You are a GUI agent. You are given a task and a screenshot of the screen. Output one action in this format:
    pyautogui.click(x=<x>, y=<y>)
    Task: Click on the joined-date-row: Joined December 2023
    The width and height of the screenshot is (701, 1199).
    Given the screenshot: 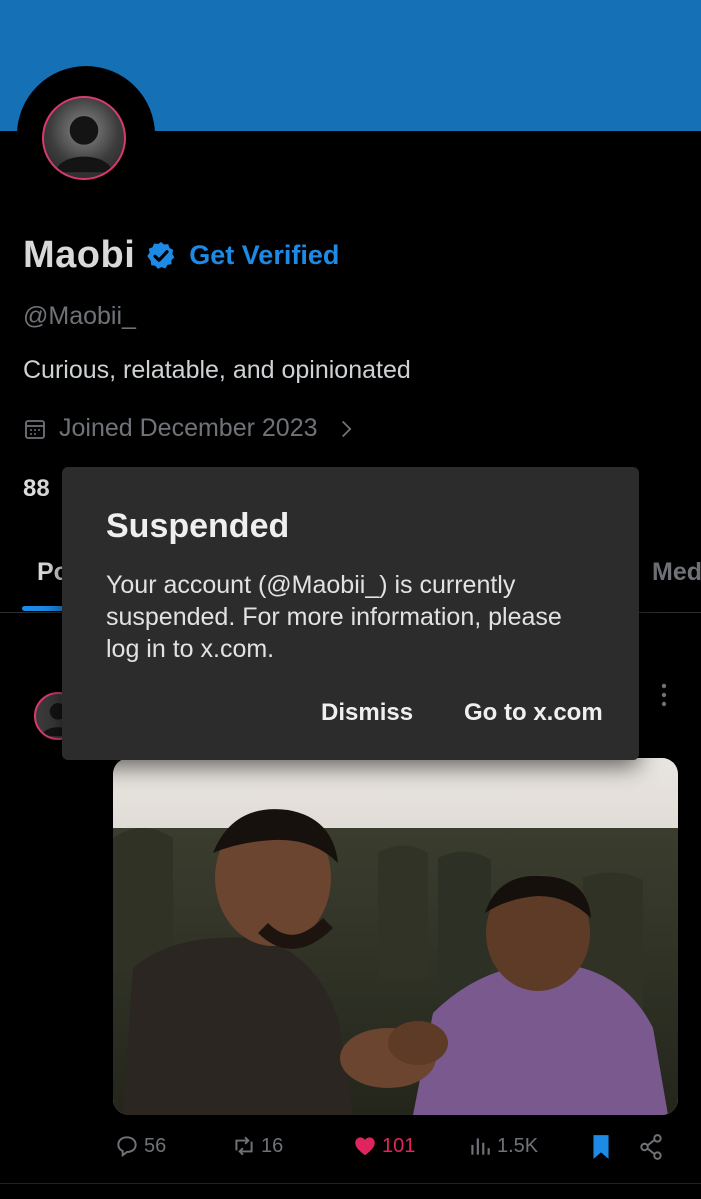 What is the action you would take?
    pyautogui.click(x=189, y=428)
    